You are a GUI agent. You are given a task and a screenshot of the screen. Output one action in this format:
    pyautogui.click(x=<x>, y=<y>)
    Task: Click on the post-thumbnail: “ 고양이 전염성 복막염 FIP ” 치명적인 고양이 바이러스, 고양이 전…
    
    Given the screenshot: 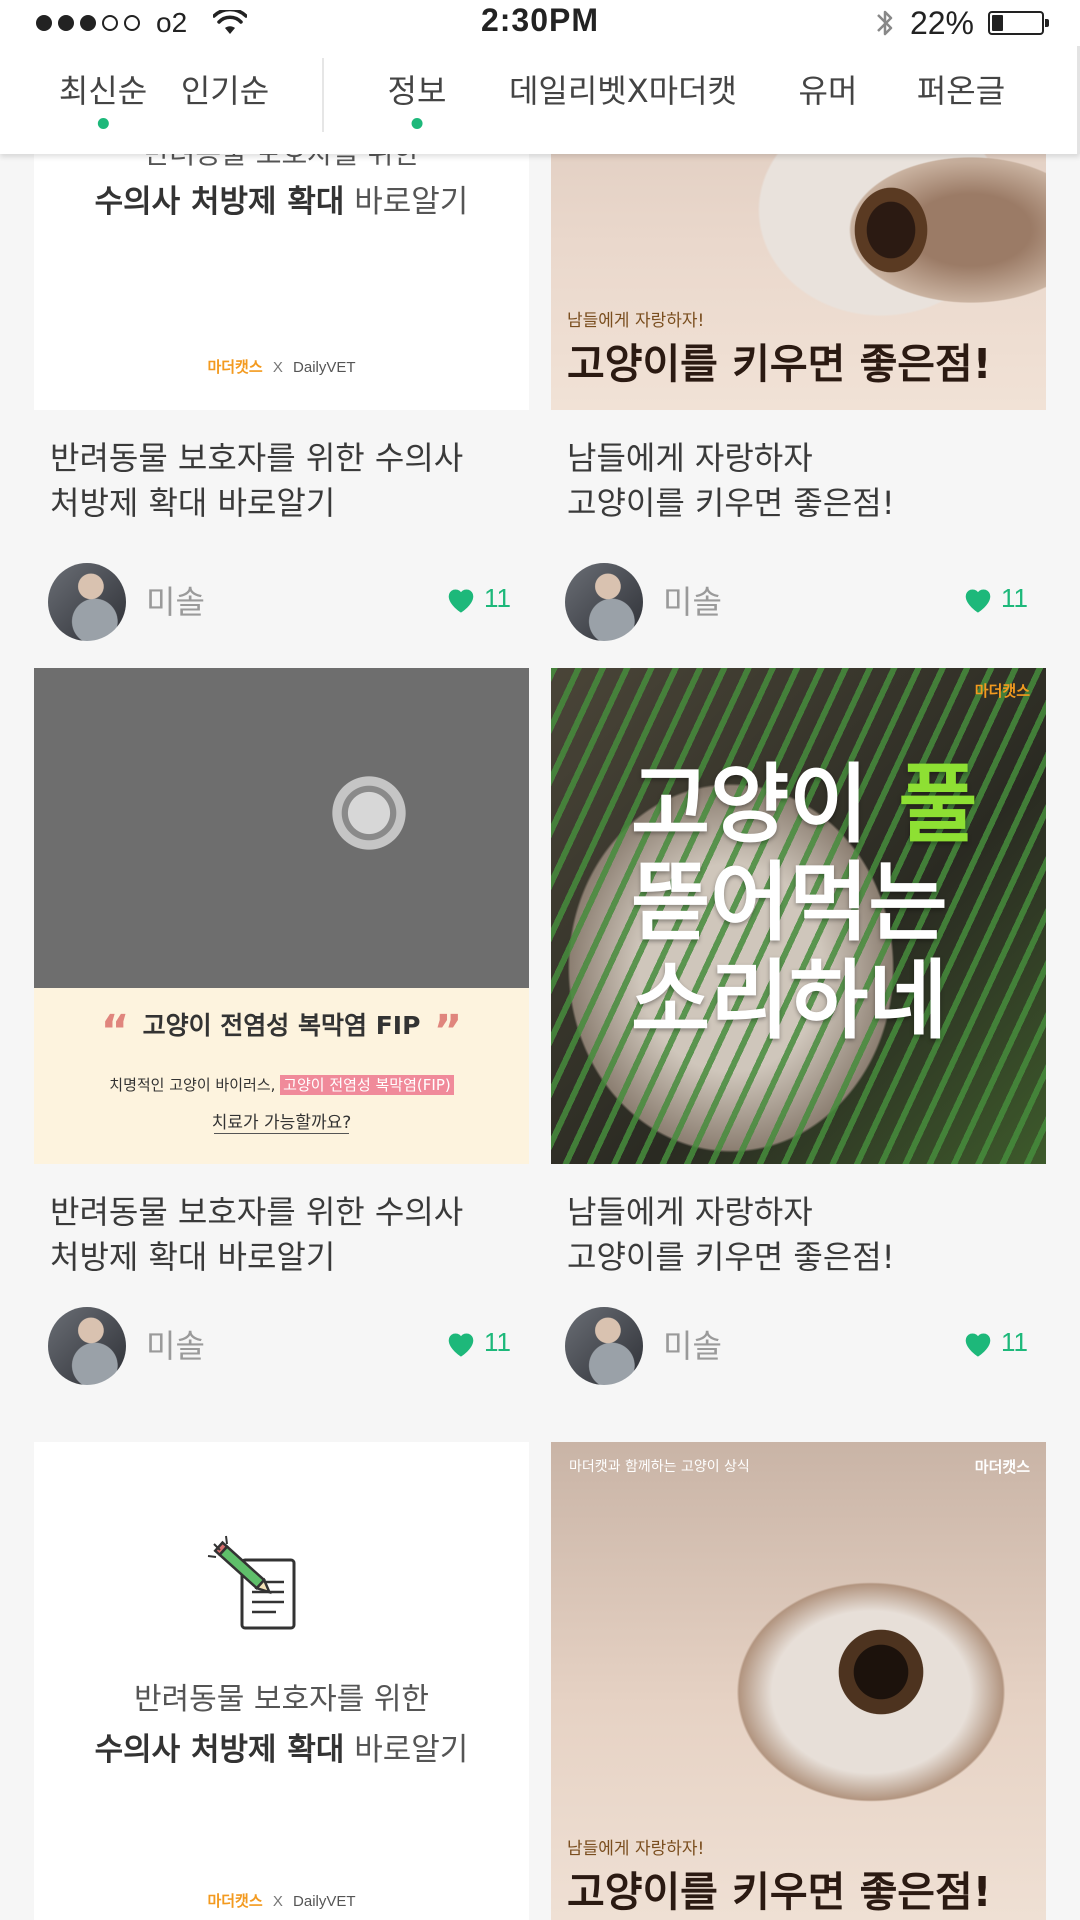 What is the action you would take?
    pyautogui.click(x=281, y=916)
    